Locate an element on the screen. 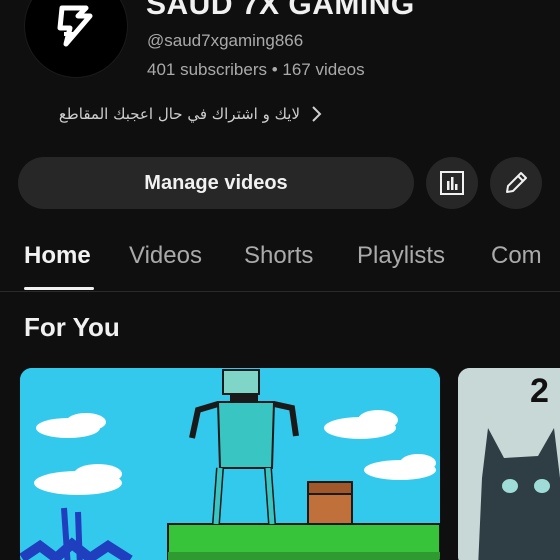  channel-stats: 401 subscribers • 167 videos is located at coordinates (256, 69).